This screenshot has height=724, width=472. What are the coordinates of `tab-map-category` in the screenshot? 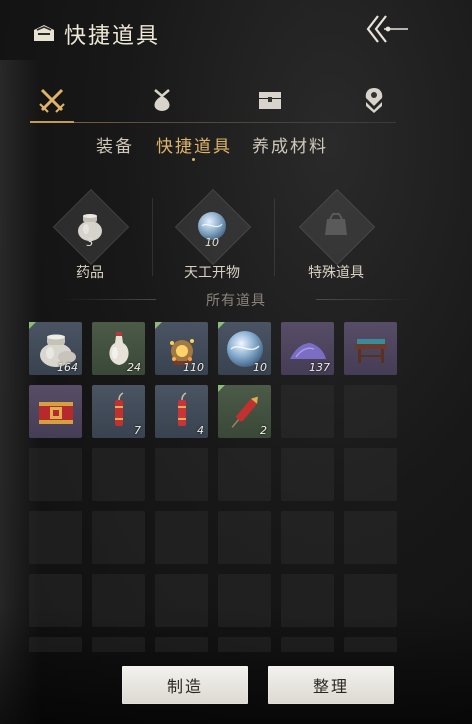 It's located at (374, 102).